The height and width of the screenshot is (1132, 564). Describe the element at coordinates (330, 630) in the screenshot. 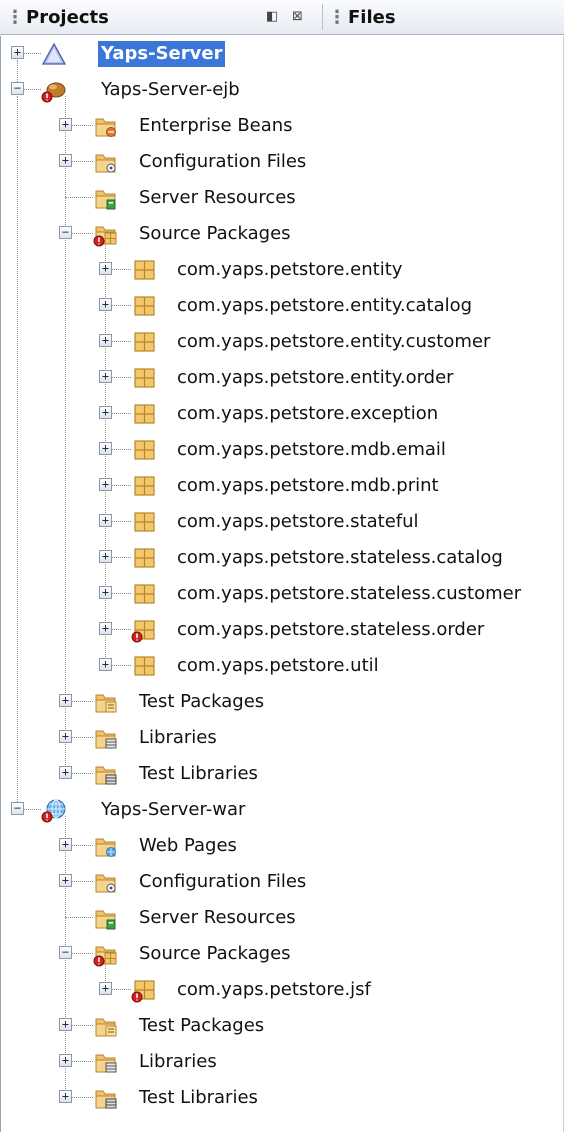

I see `tree-node-label: com.yaps.petstore.stateless.order` at that location.